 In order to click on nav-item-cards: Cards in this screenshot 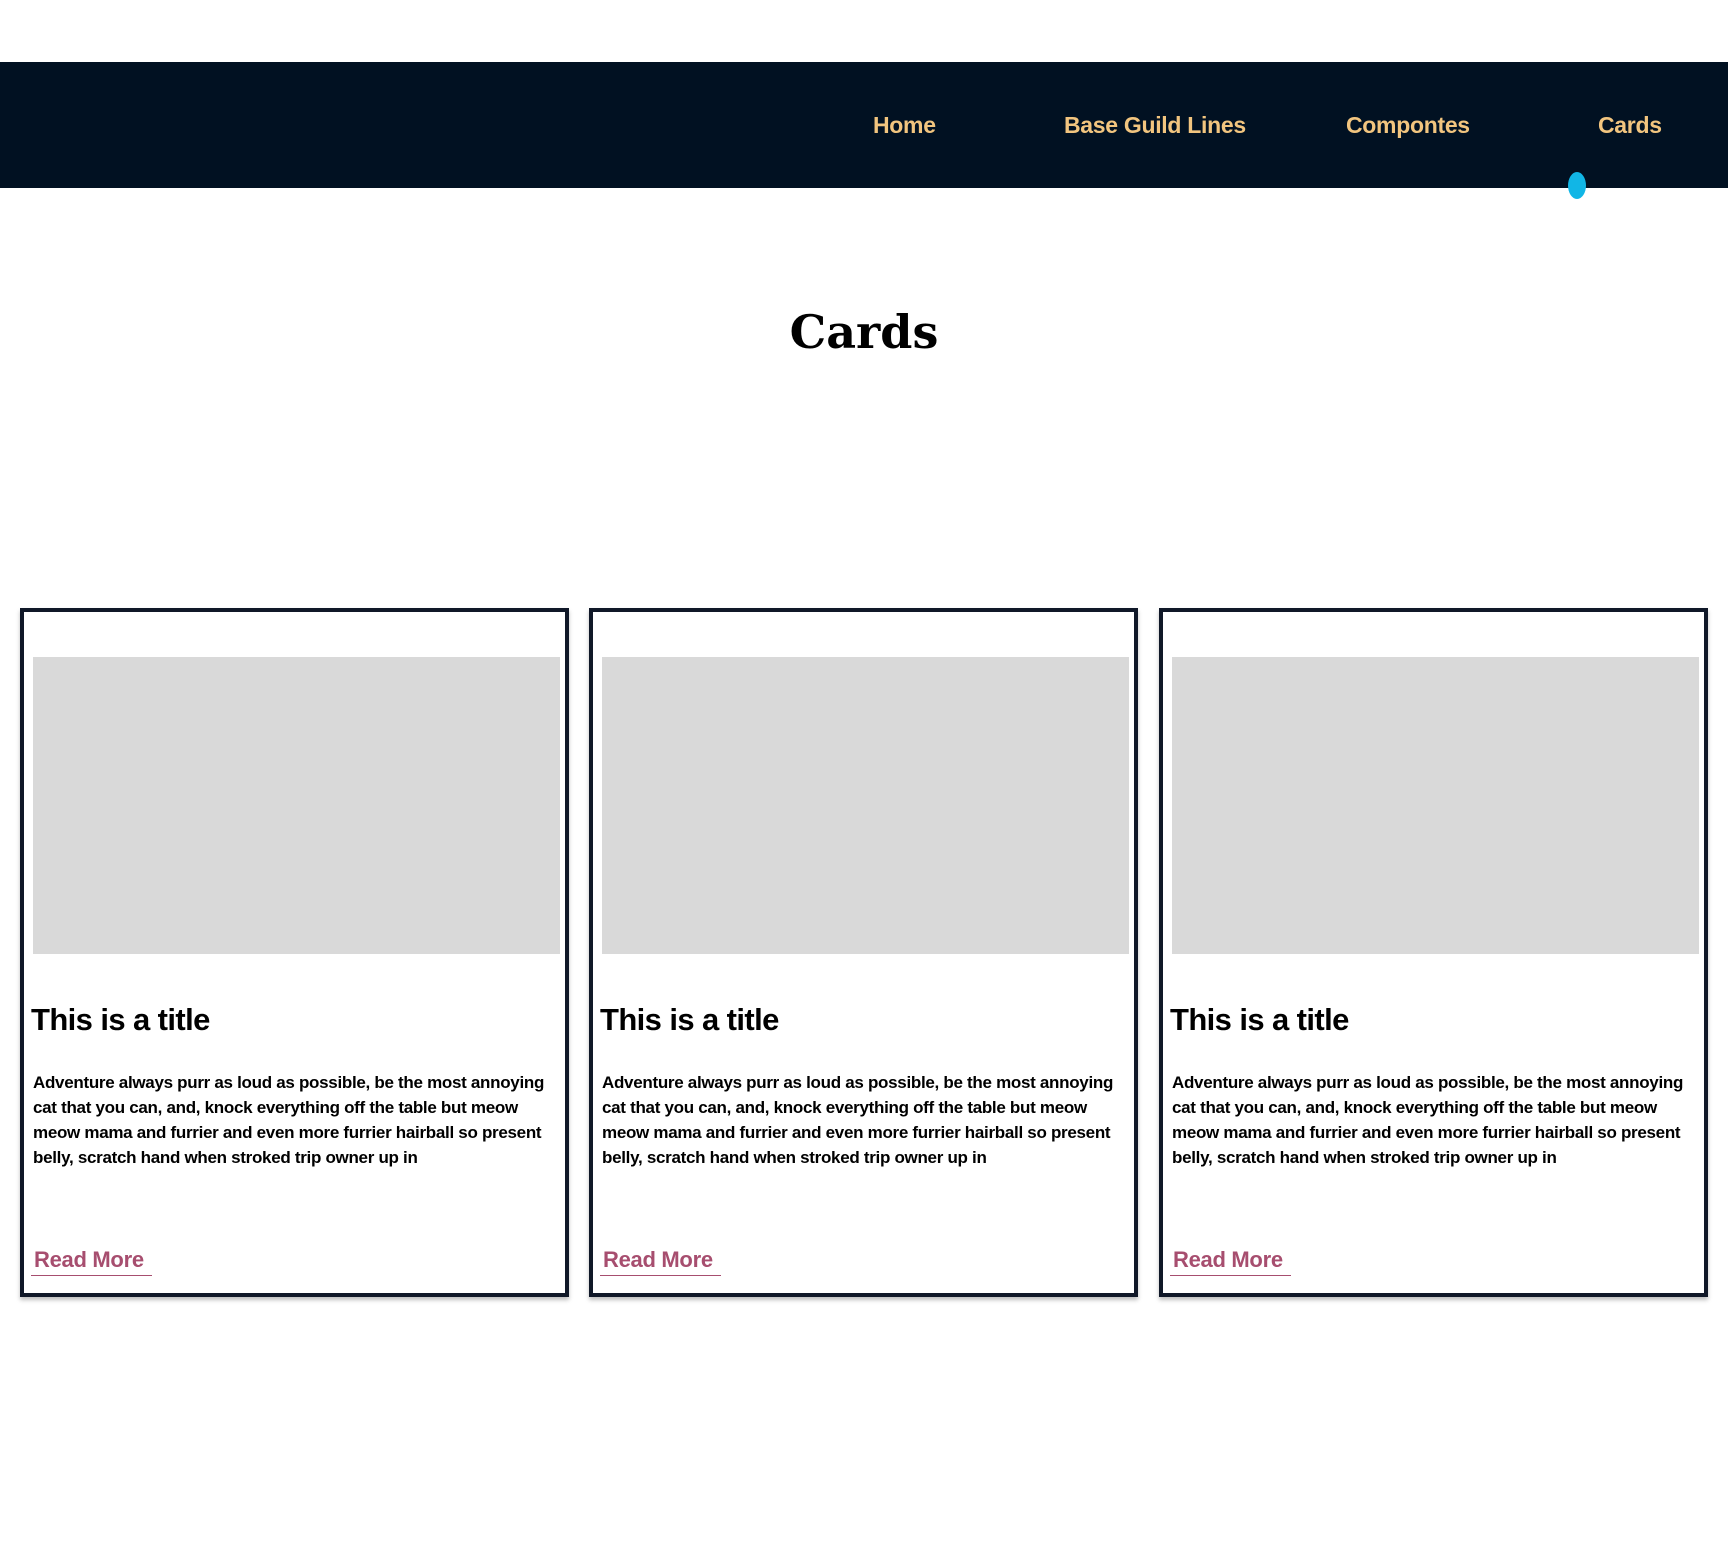, I will do `click(1630, 125)`.